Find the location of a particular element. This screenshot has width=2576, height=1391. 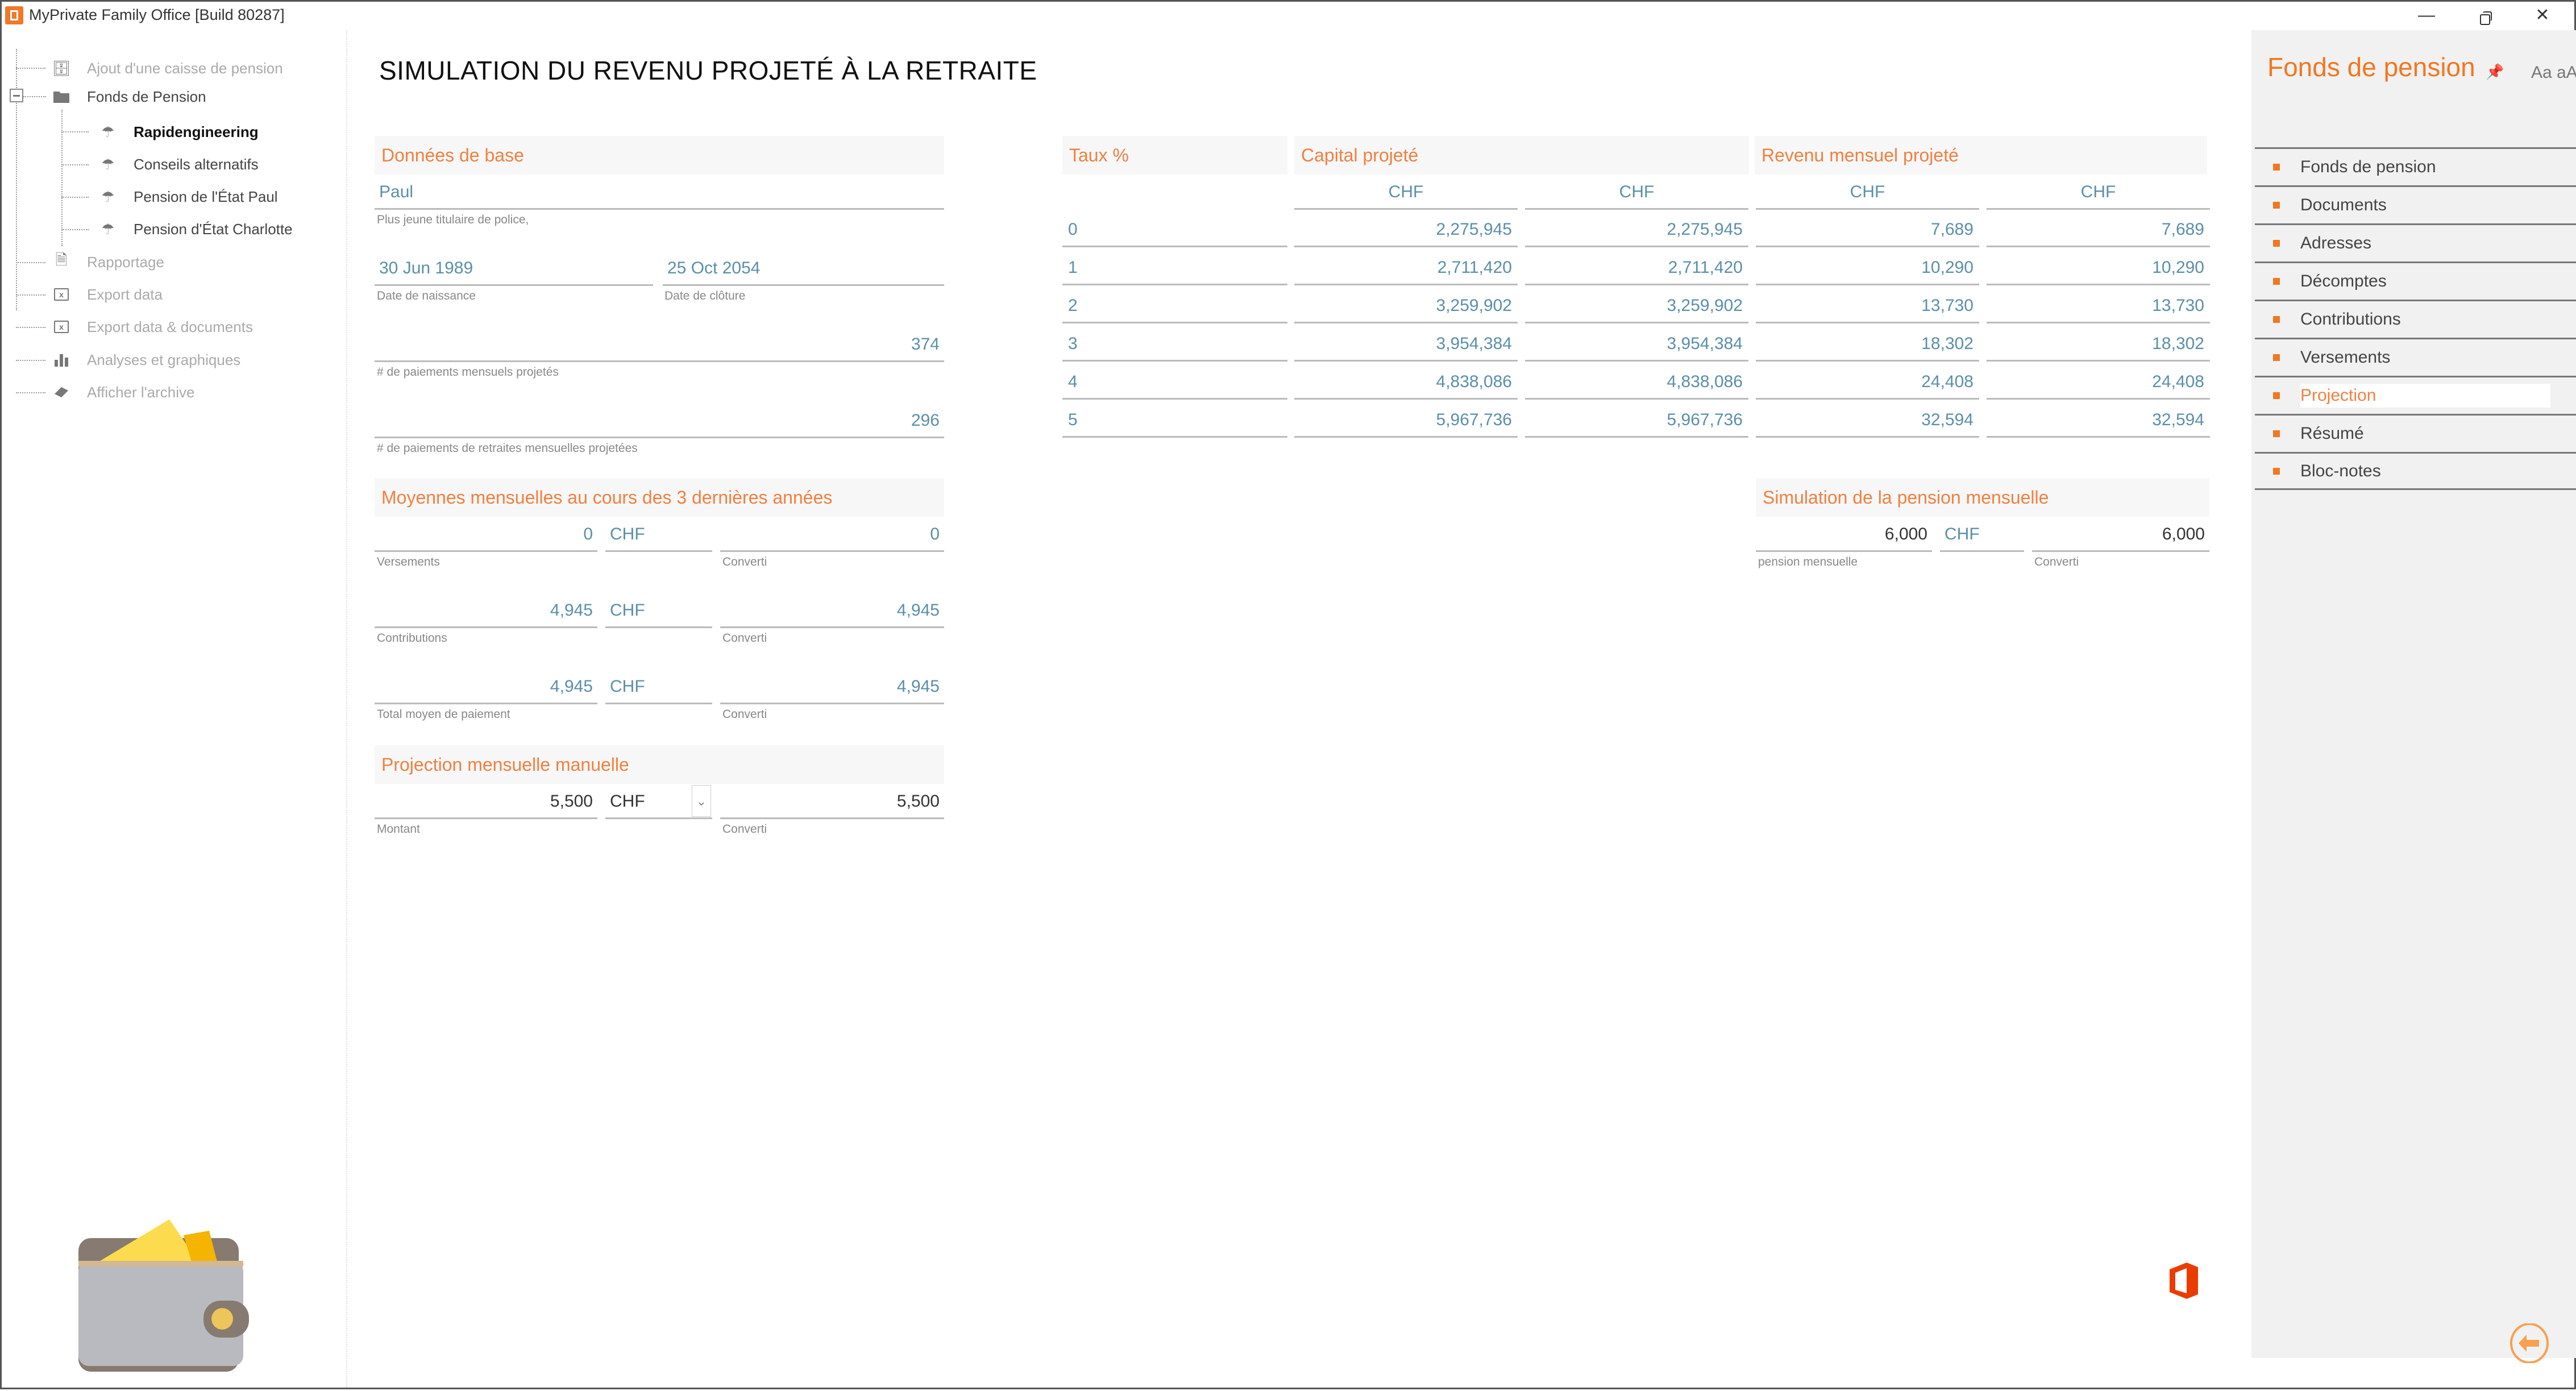

nav-item-label: Pension de l'État Paul is located at coordinates (206, 196).